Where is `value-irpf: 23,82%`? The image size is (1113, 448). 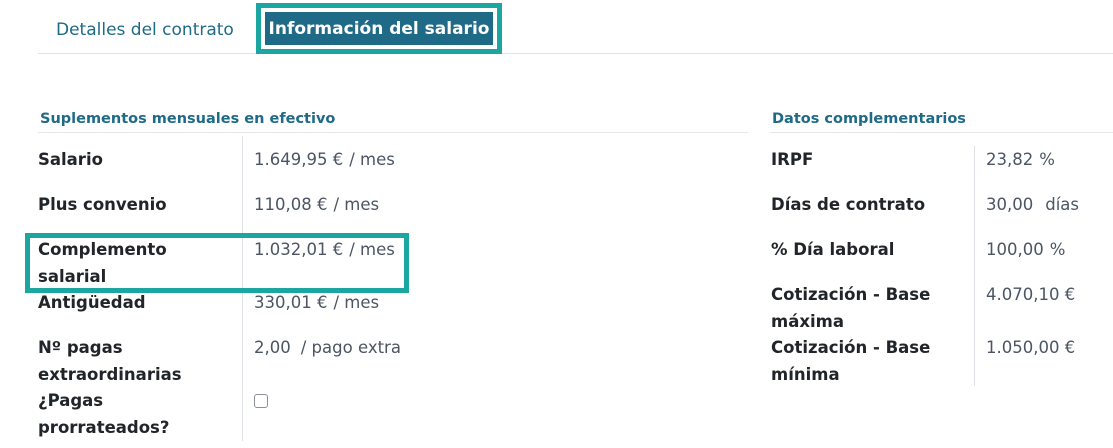
value-irpf: 23,82% is located at coordinates (1020, 159).